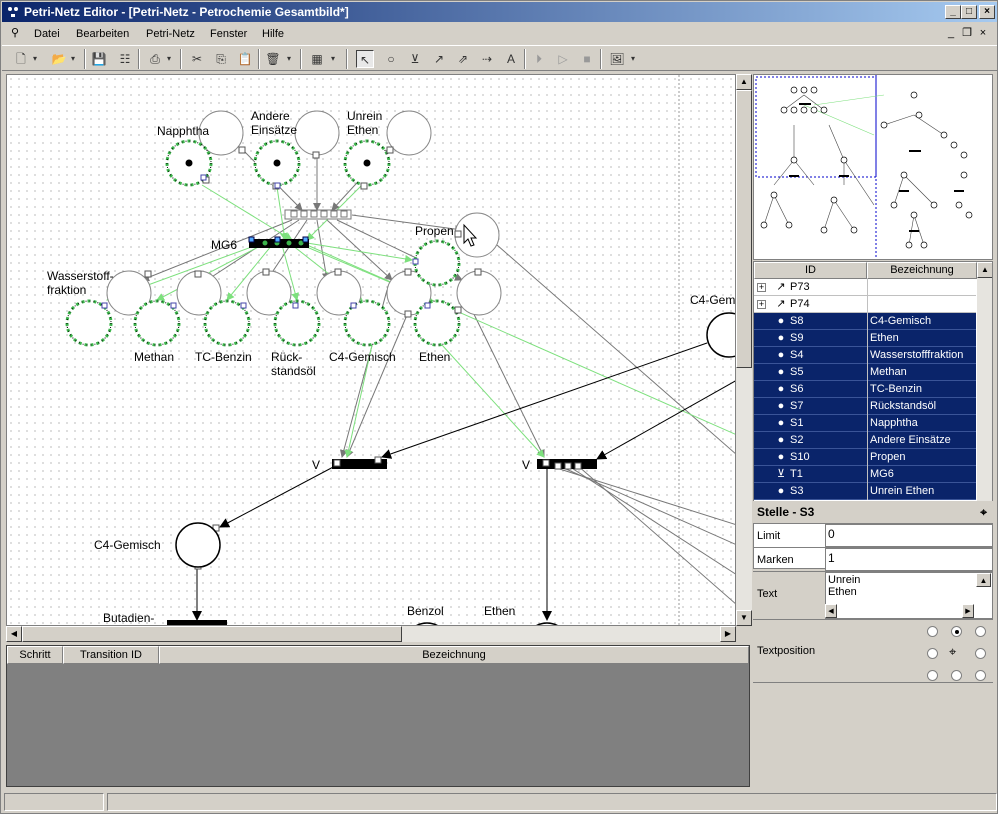  What do you see at coordinates (99, 59) in the screenshot?
I see `save-icon: 💾` at bounding box center [99, 59].